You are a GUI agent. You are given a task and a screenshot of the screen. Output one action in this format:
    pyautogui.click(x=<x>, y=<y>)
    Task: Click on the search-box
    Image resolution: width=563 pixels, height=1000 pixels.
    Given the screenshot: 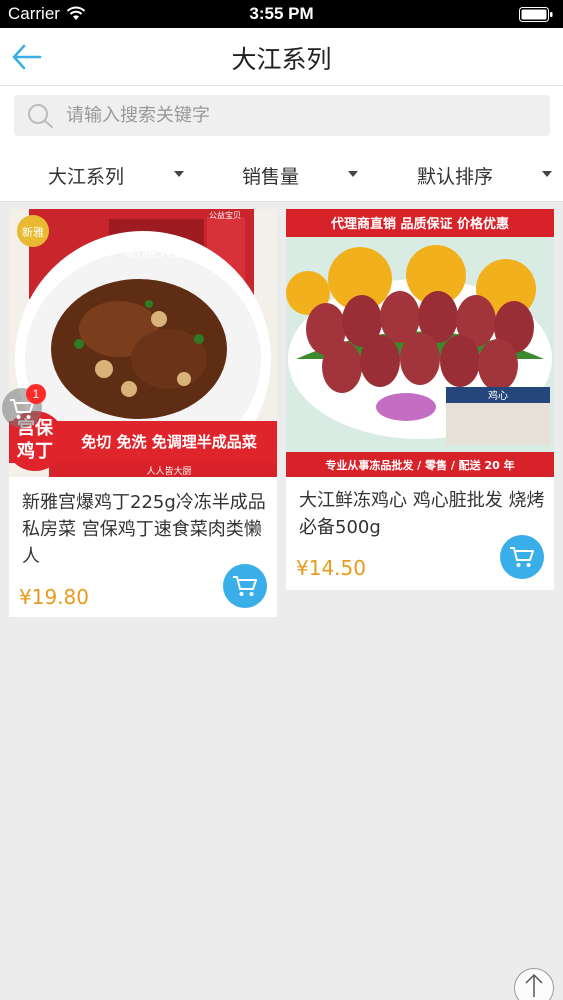 What is the action you would take?
    pyautogui.click(x=282, y=115)
    